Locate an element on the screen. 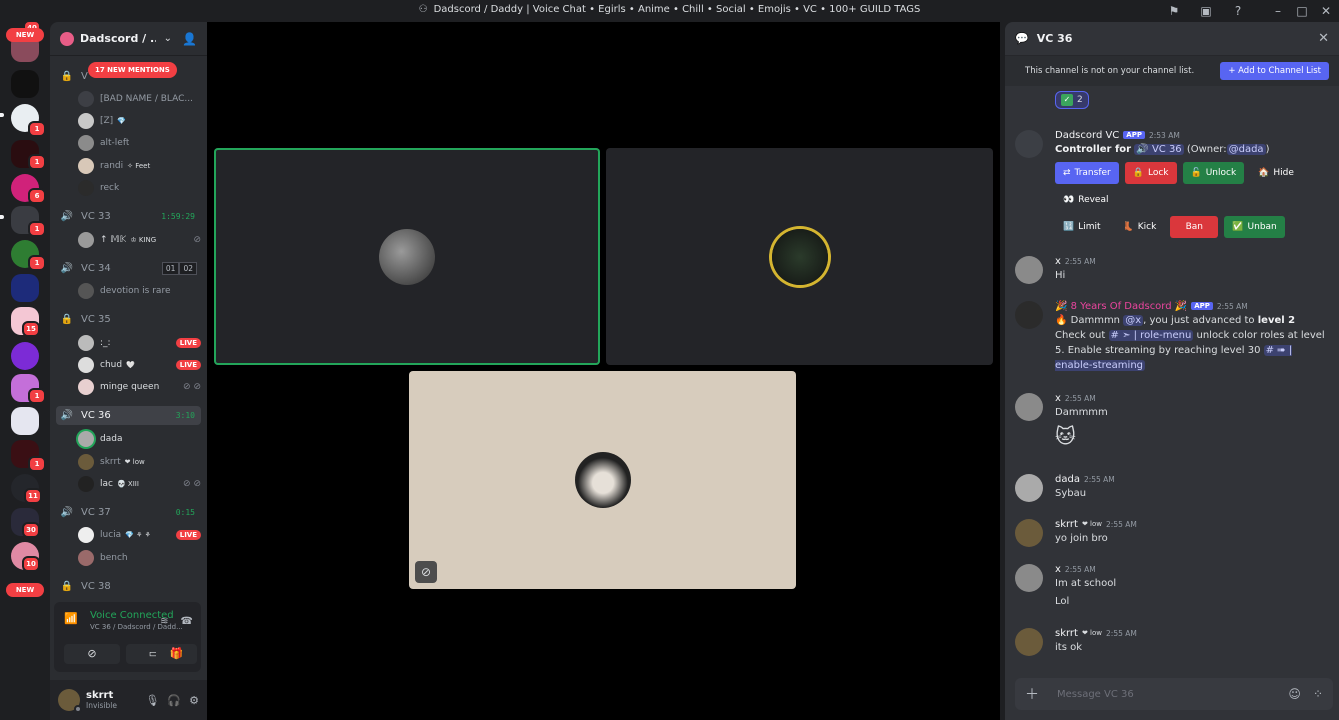  author-name: dada is located at coordinates (1067, 479).